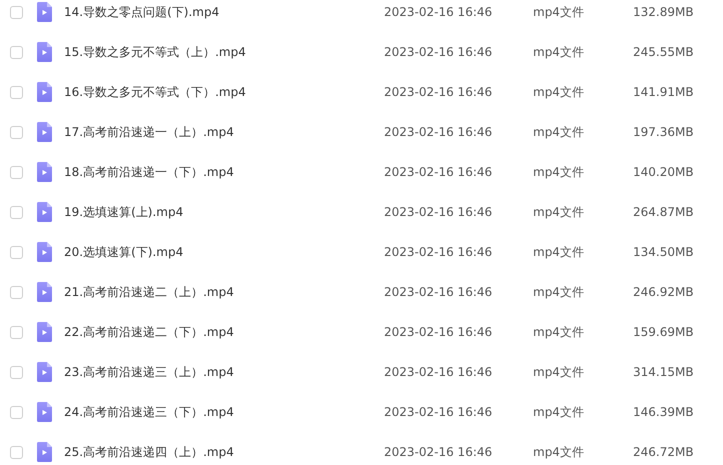  I want to click on file-name: 14.导数之零点问题(下).mp4, so click(224, 12).